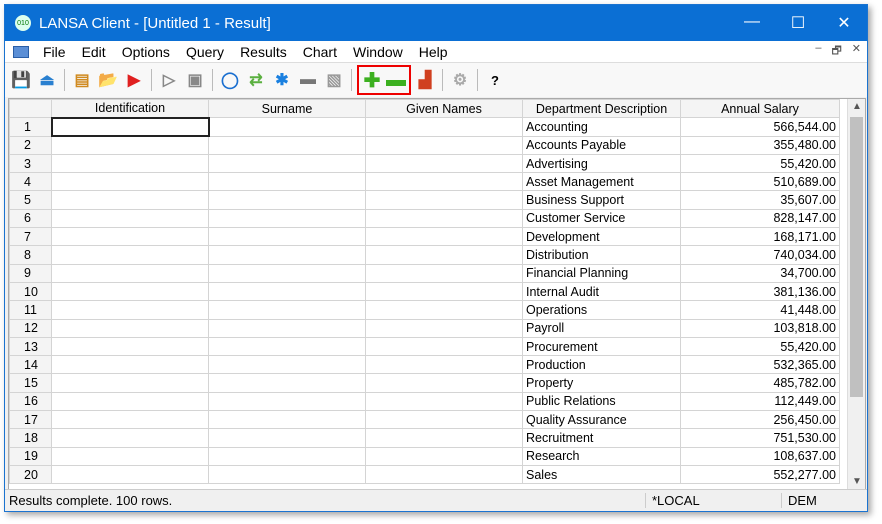 The image size is (882, 524). I want to click on row-number: 10, so click(30, 291).